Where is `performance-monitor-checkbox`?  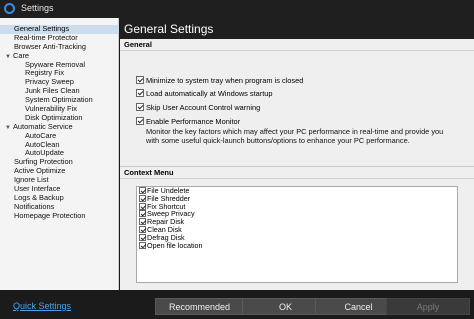
performance-monitor-checkbox is located at coordinates (140, 121).